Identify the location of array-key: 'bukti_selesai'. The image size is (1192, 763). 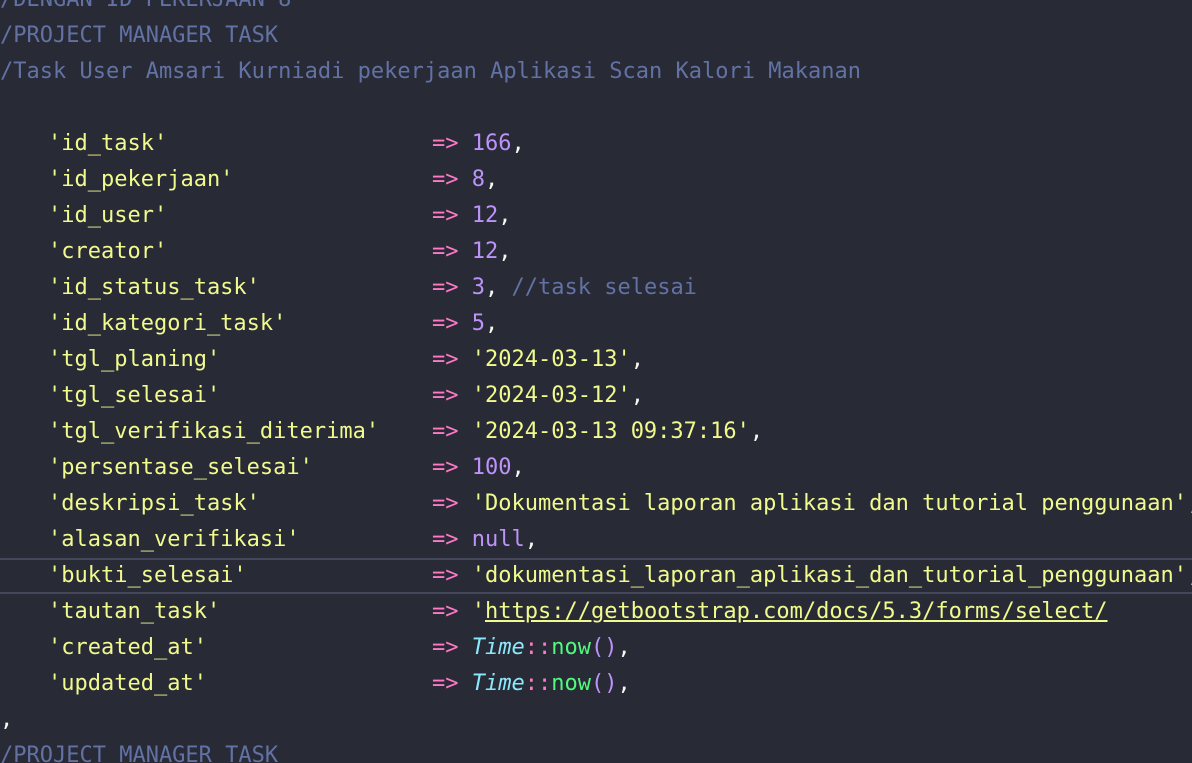
(147, 575).